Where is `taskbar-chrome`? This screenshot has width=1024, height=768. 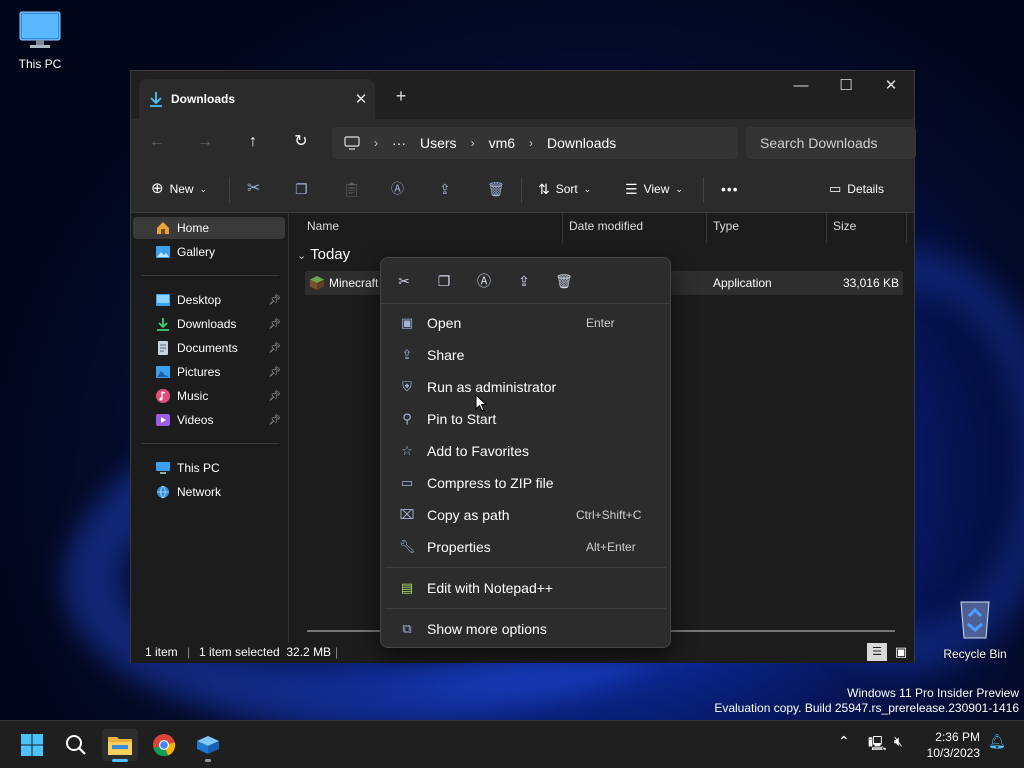 taskbar-chrome is located at coordinates (164, 745).